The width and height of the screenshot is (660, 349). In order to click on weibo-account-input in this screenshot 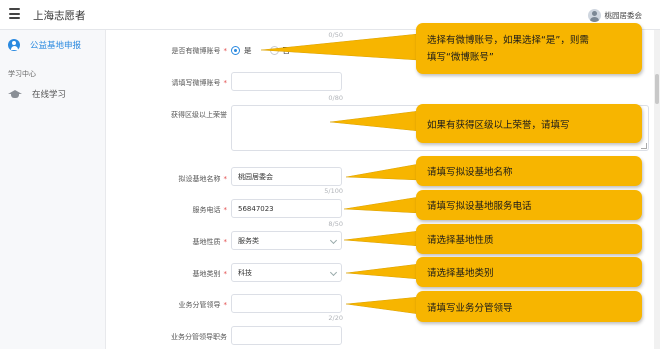, I will do `click(286, 81)`.